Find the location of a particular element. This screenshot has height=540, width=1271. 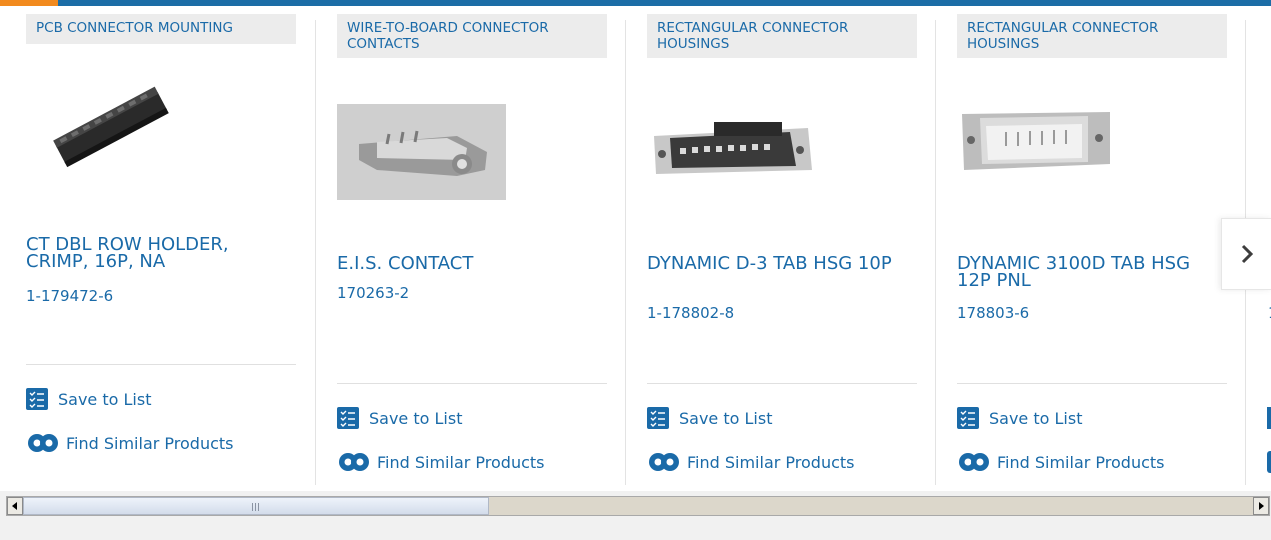

part-number: 178803-6 is located at coordinates (993, 313).